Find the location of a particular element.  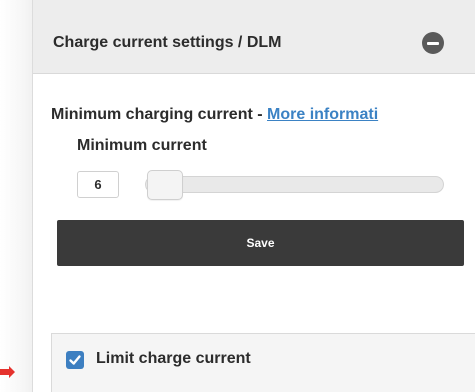

limit-charge-current-checkbox is located at coordinates (75, 360).